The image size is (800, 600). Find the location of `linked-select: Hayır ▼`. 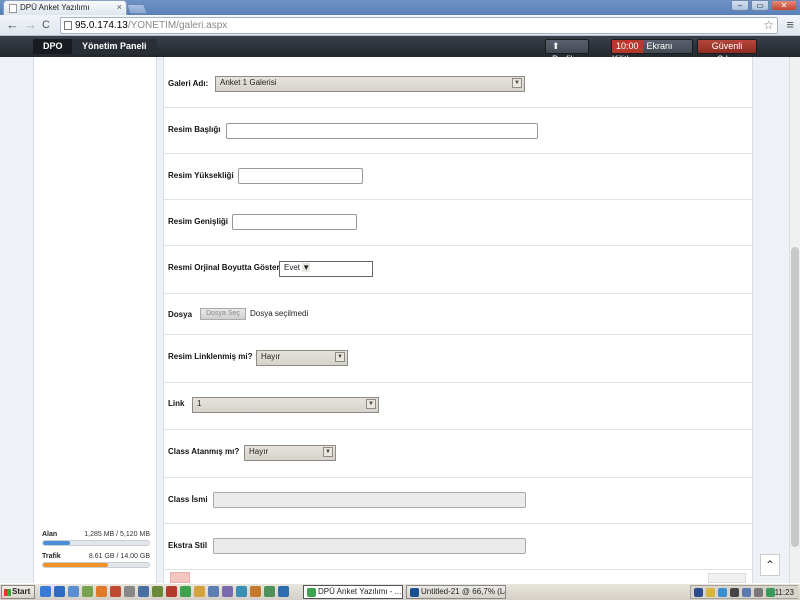

linked-select: Hayır ▼ is located at coordinates (302, 358).